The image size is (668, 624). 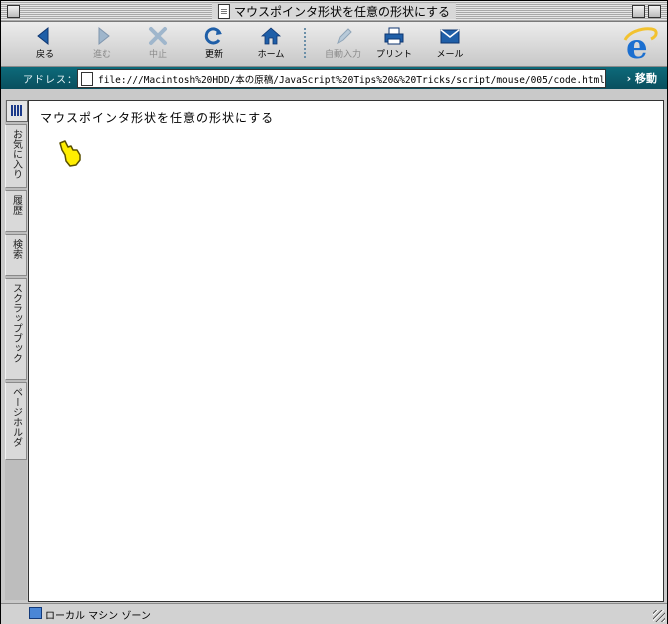 I want to click on document-icon, so click(x=223, y=11).